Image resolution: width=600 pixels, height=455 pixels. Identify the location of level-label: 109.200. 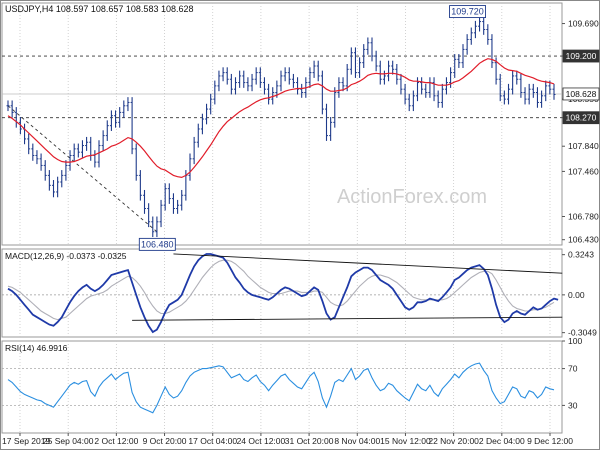
(581, 56).